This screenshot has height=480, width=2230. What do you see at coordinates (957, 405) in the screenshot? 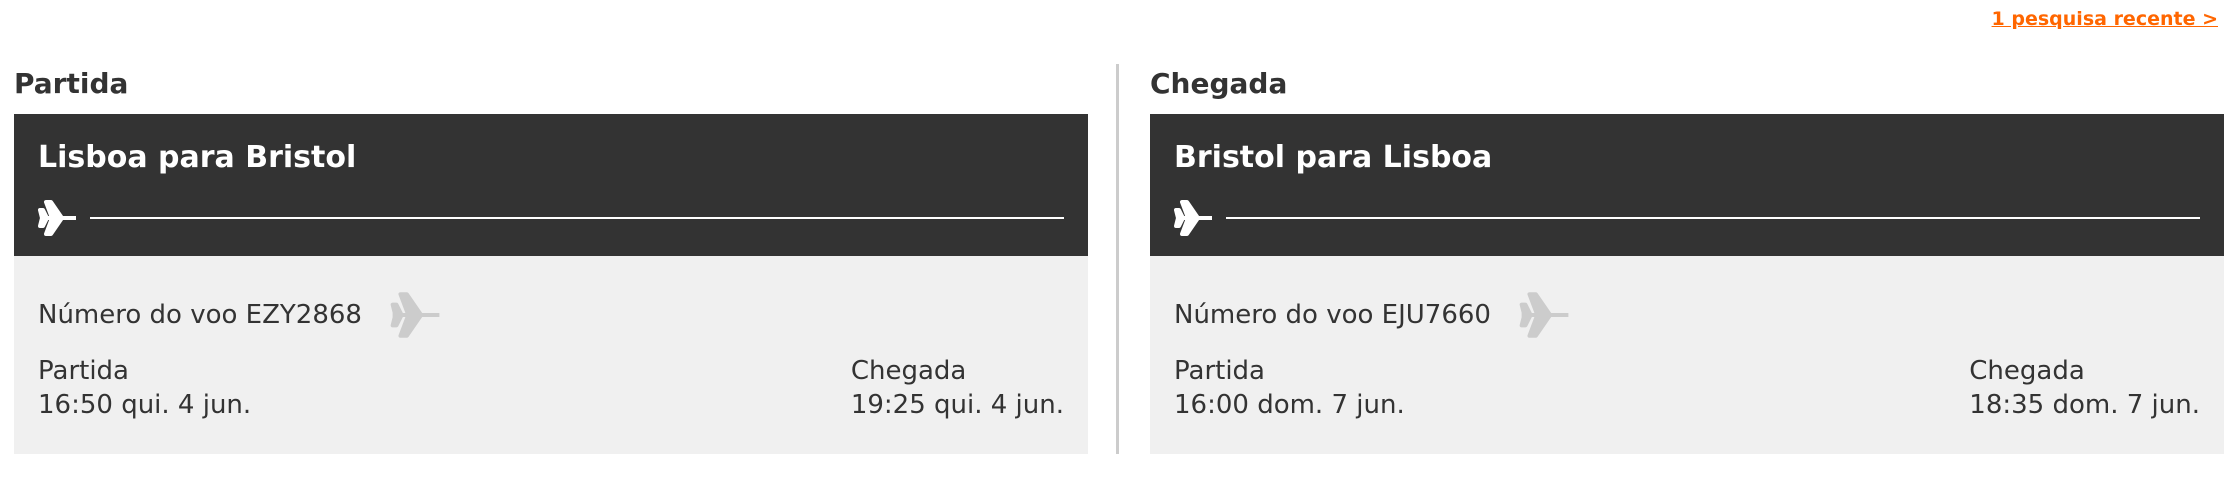
I see `arrival-time: 19:25 qui. 4 jun.` at bounding box center [957, 405].